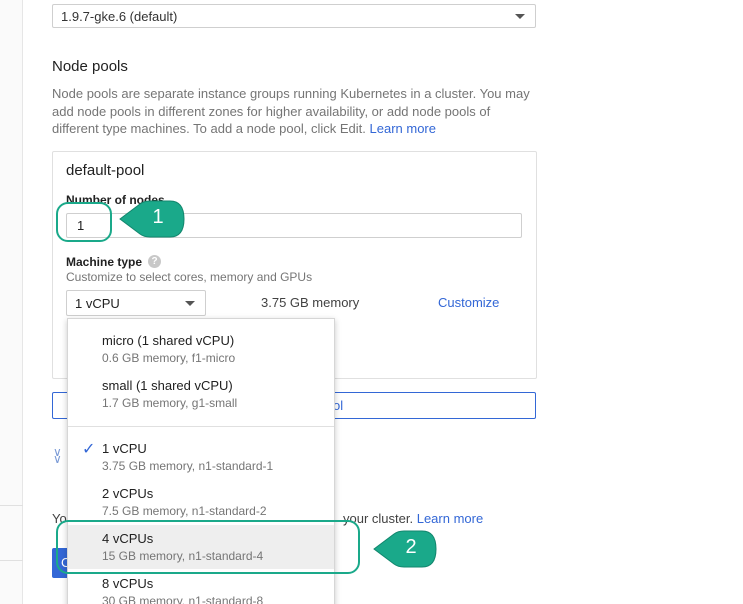 The height and width of the screenshot is (604, 743). I want to click on machine-option-name: 2 vCPUs, so click(128, 493).